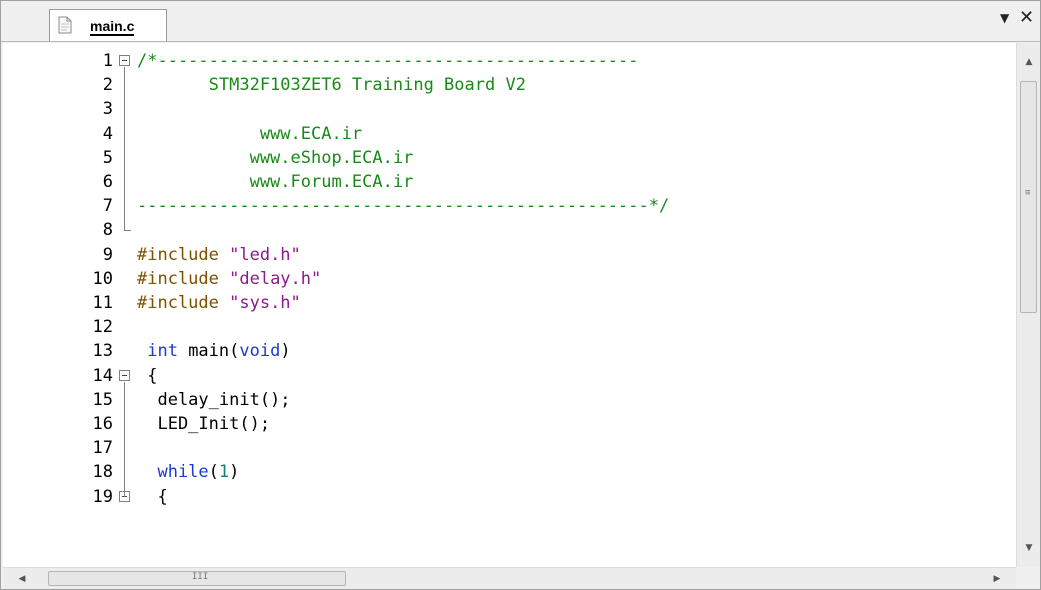 This screenshot has height=590, width=1041. I want to click on file-icon, so click(65, 25).